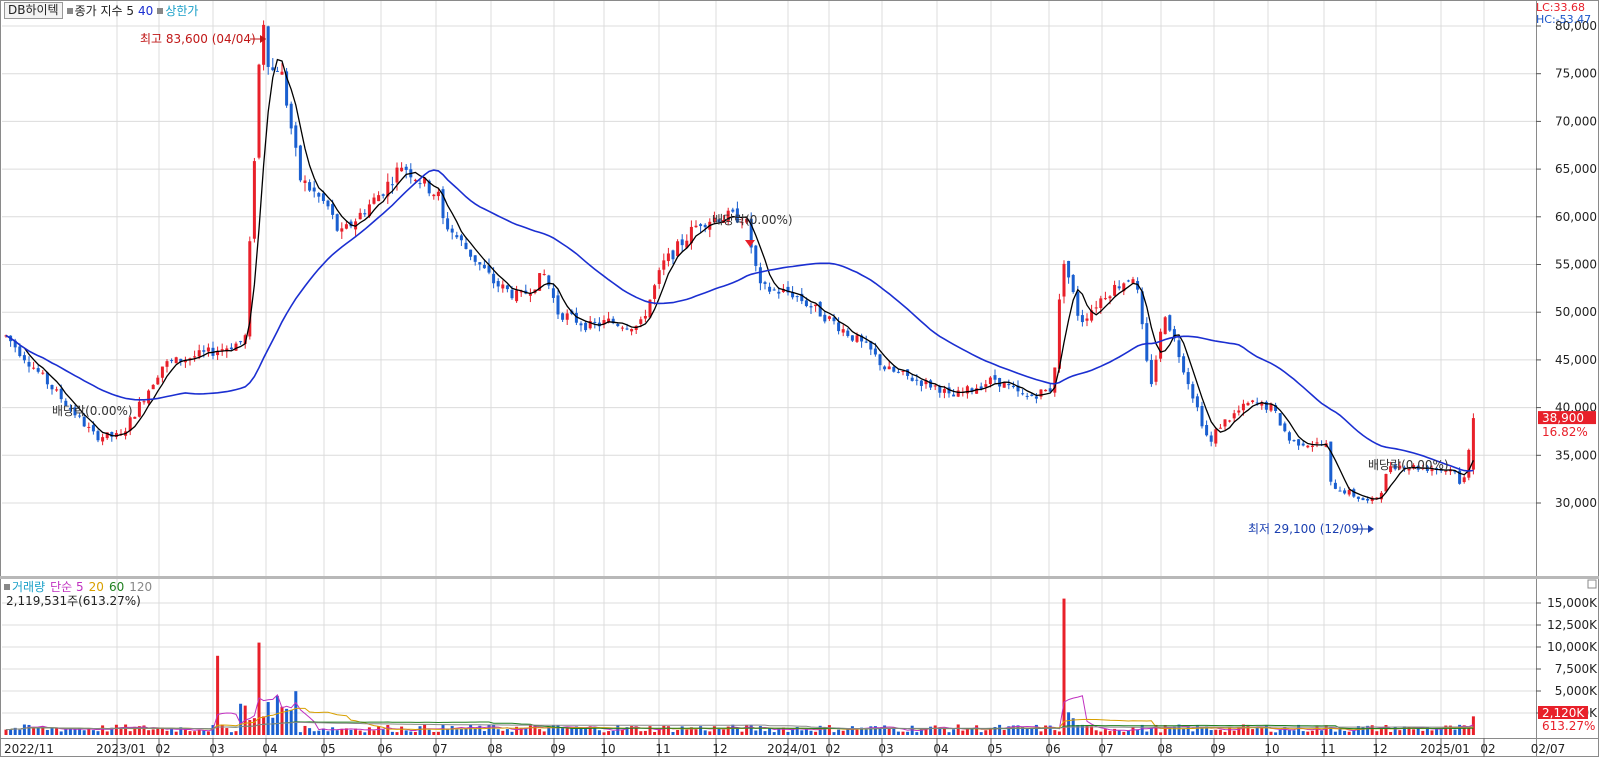  What do you see at coordinates (1576, 360) in the screenshot?
I see `price-tick-label: 45,000` at bounding box center [1576, 360].